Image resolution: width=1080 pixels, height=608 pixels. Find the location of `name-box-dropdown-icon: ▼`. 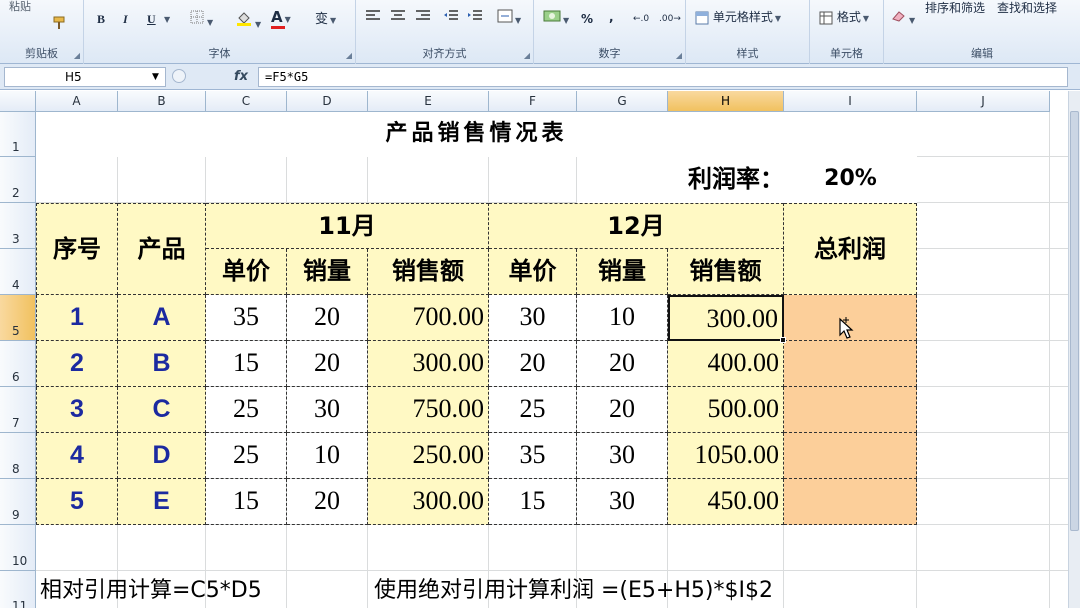

name-box-dropdown-icon: ▼ is located at coordinates (155, 77).